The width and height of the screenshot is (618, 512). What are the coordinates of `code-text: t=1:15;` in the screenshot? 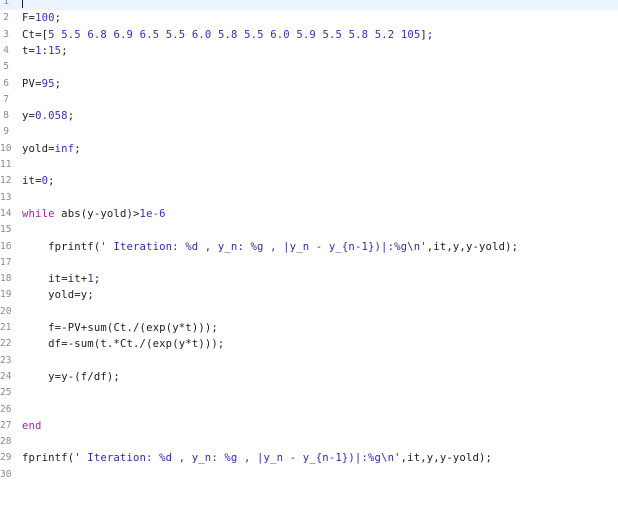 It's located at (45, 51).